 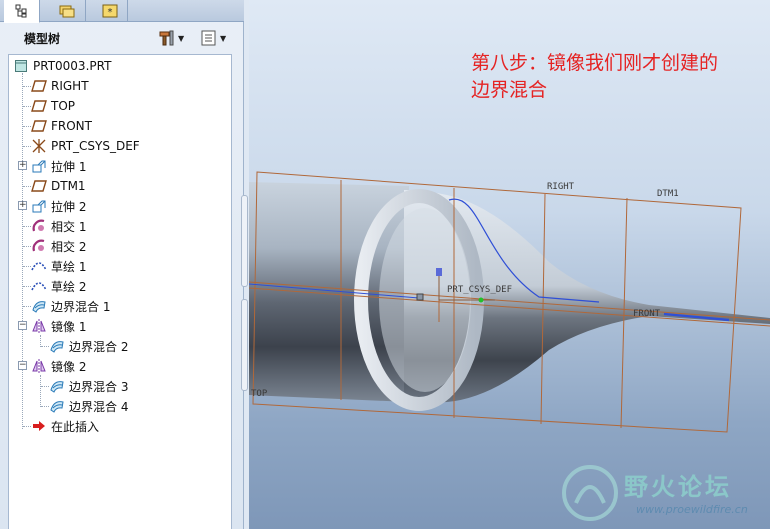 What do you see at coordinates (122, 38) in the screenshot?
I see `model-tree-header: 模型树 ▼ ▼` at bounding box center [122, 38].